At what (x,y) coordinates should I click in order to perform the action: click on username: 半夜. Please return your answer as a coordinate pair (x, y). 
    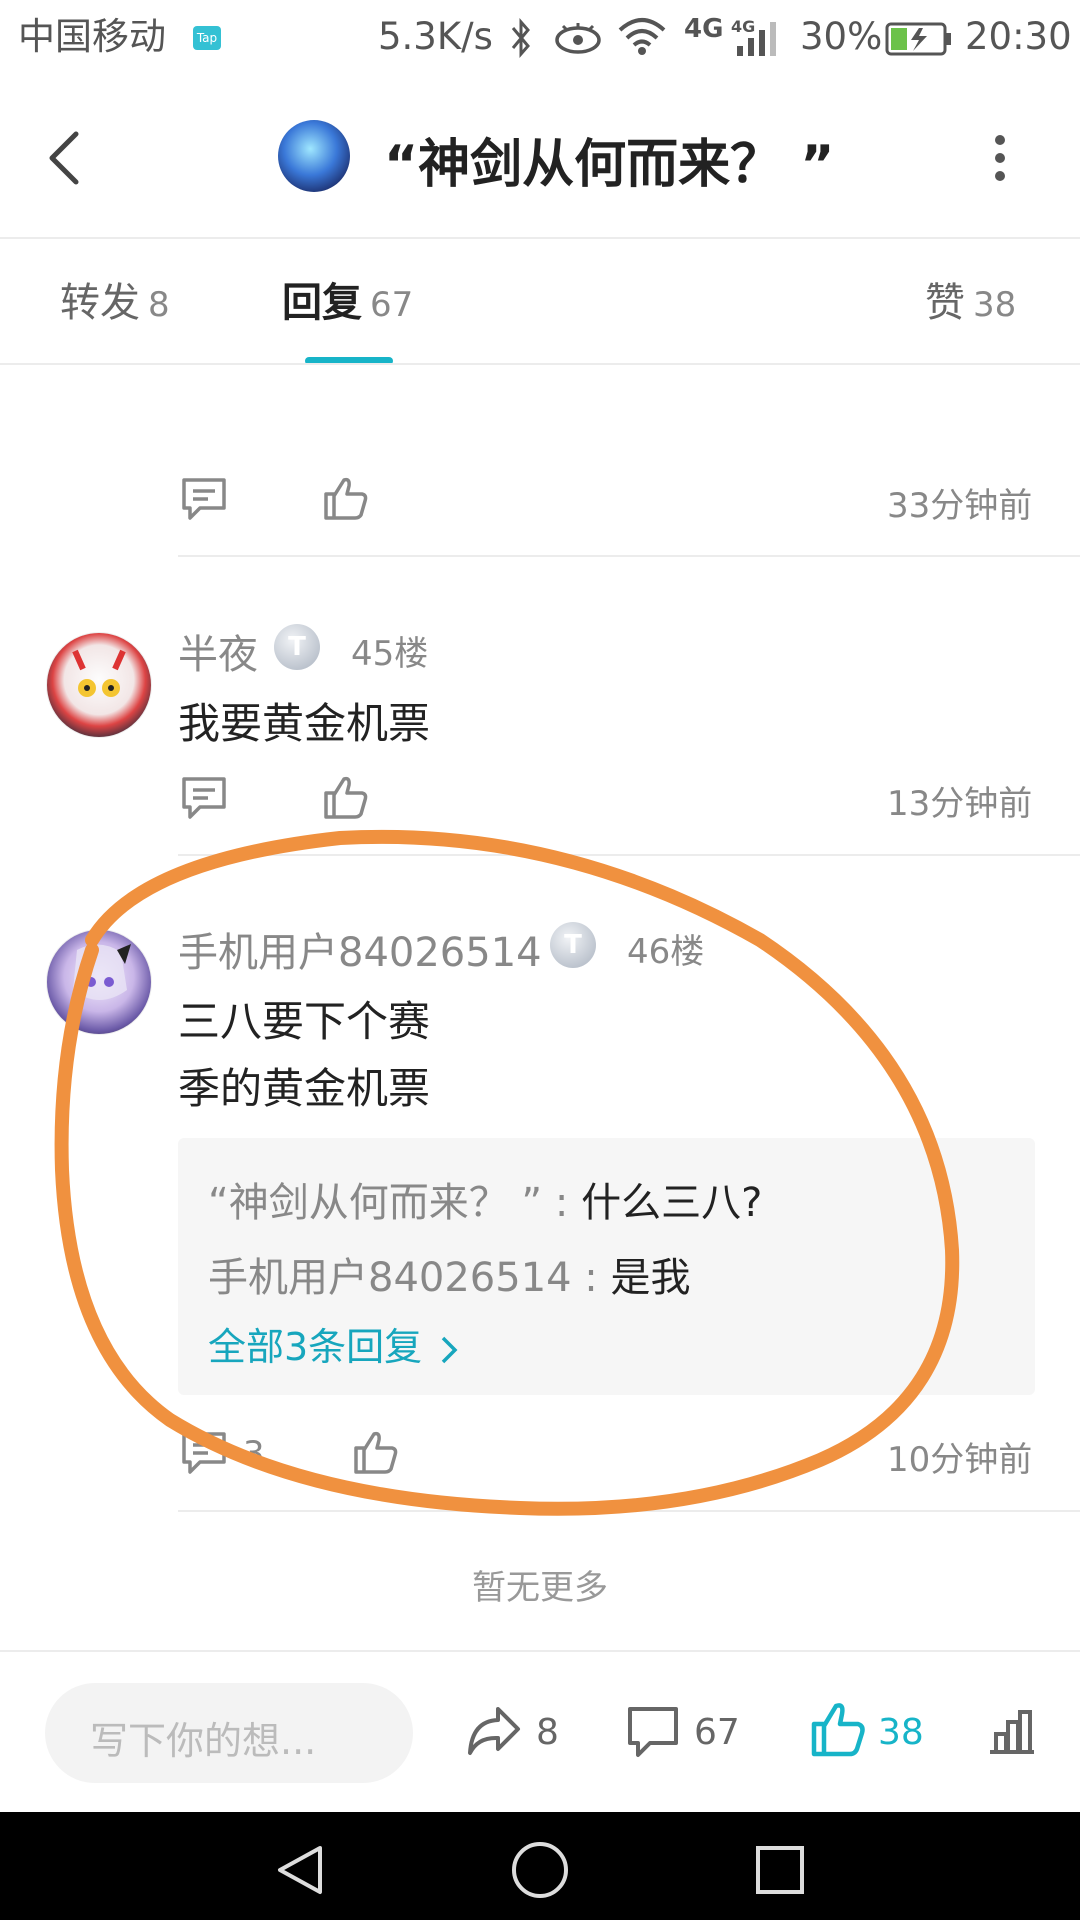
    Looking at the image, I should click on (218, 651).